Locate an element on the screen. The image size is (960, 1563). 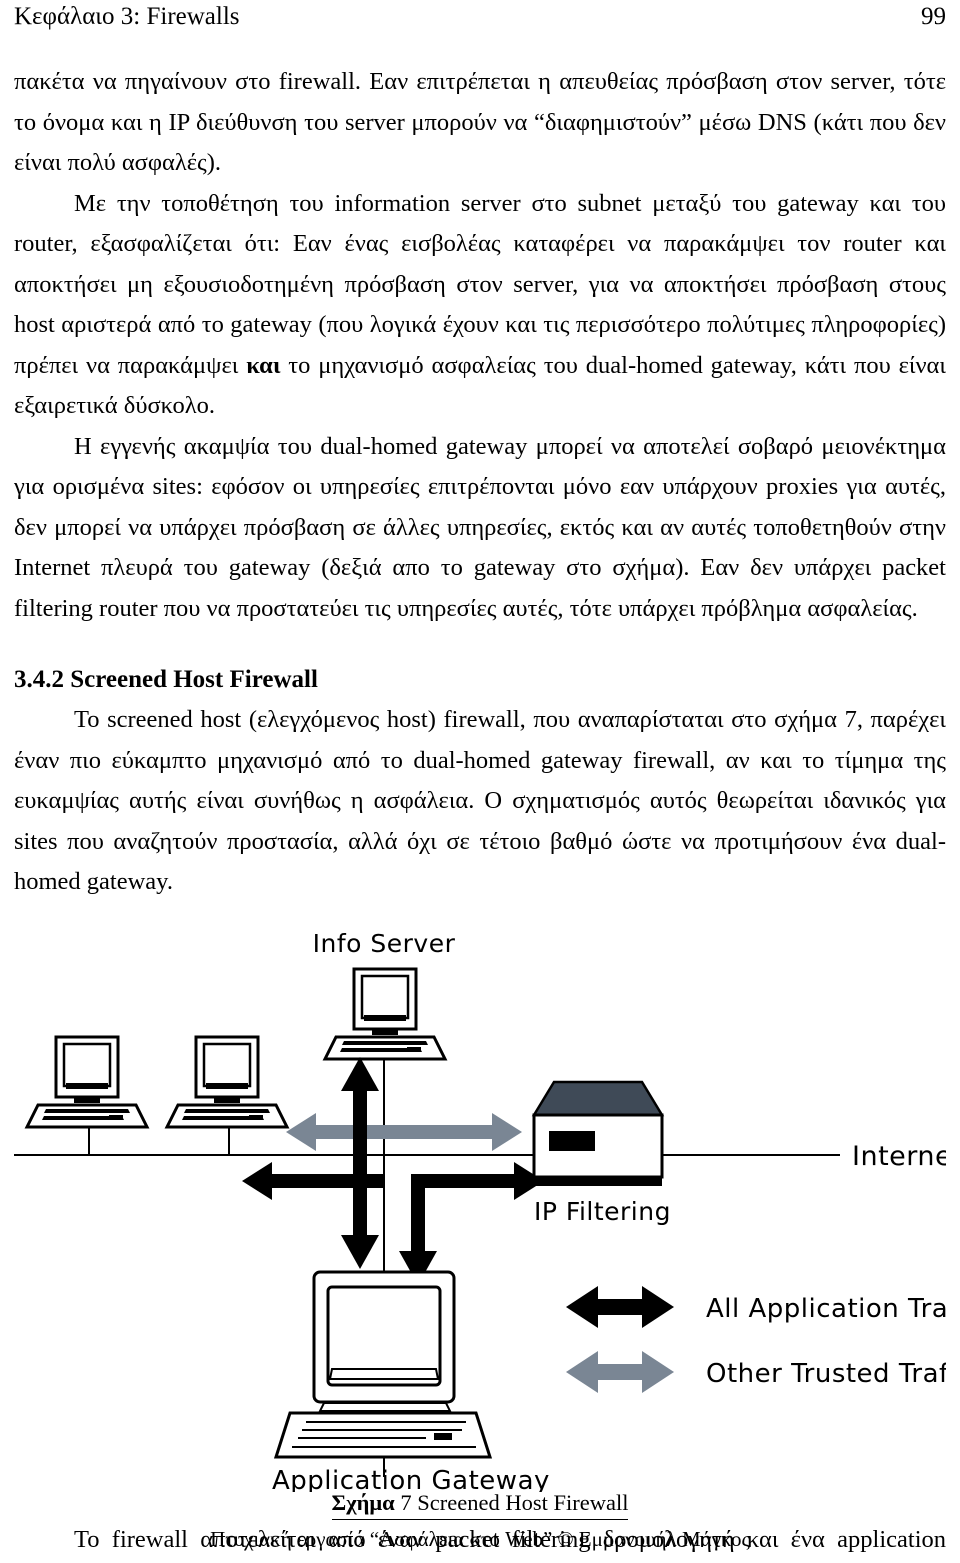
chapter-title: Κεφάλαιο 3: Firewalls is located at coordinates (127, 16).